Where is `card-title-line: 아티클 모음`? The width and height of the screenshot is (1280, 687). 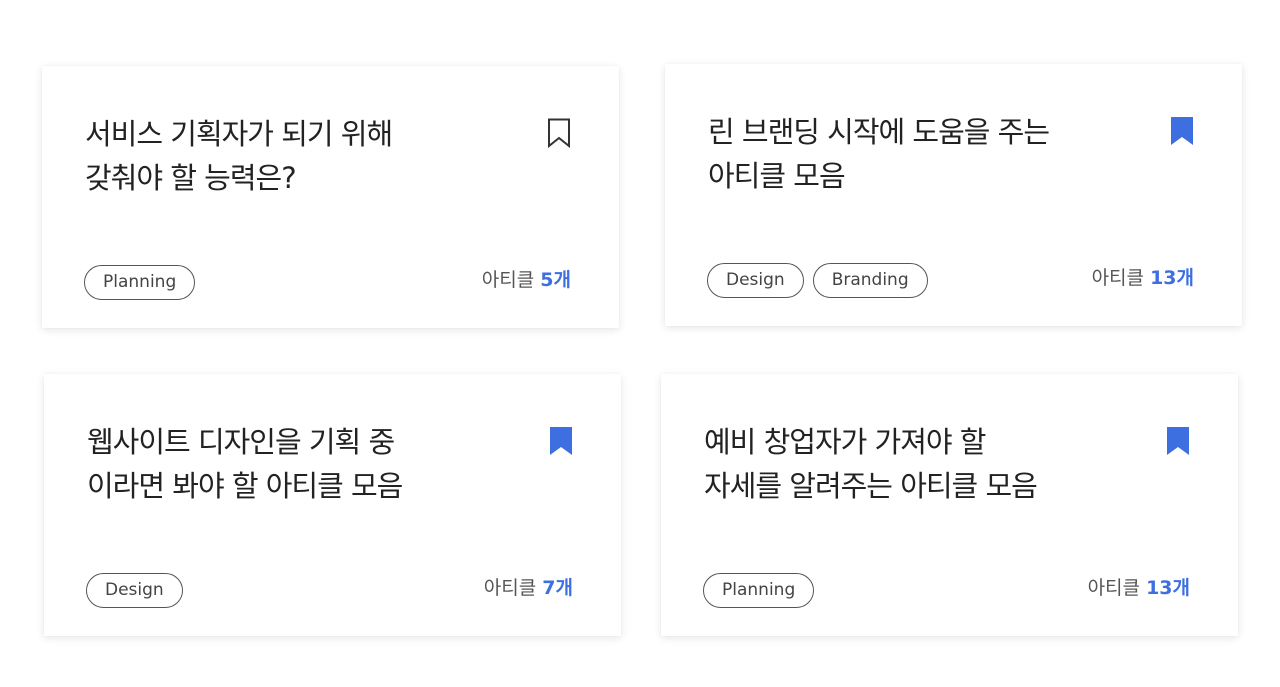
card-title-line: 아티클 모음 is located at coordinates (777, 176).